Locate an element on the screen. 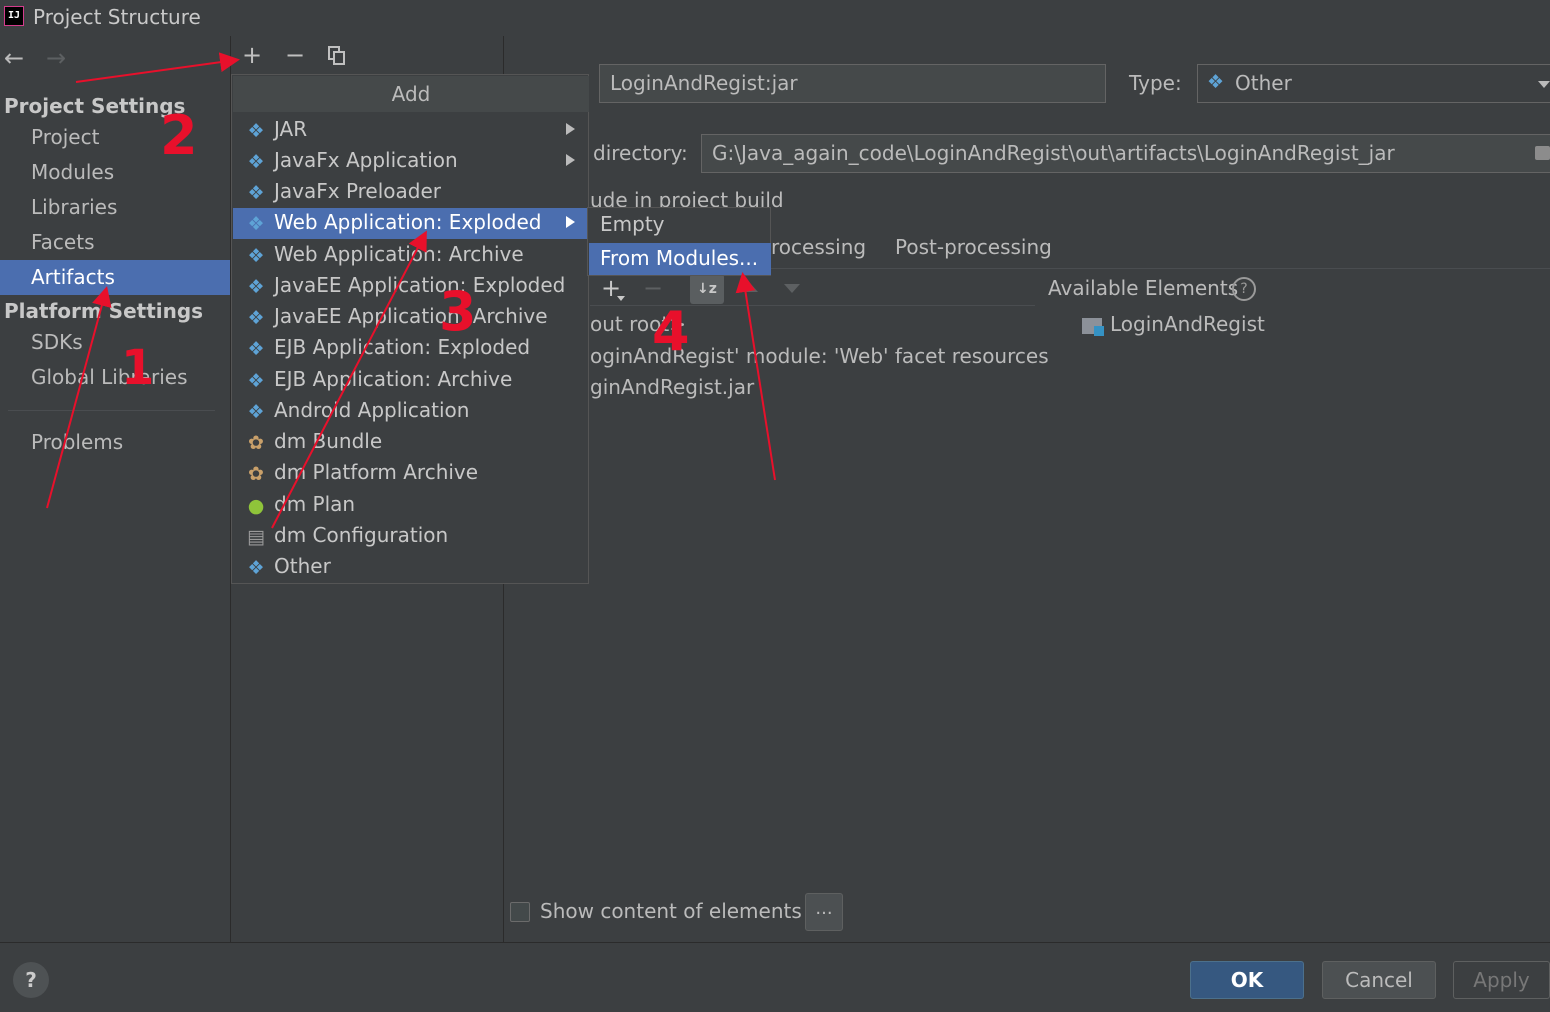  annotation-step-1: 1 is located at coordinates (138, 368).